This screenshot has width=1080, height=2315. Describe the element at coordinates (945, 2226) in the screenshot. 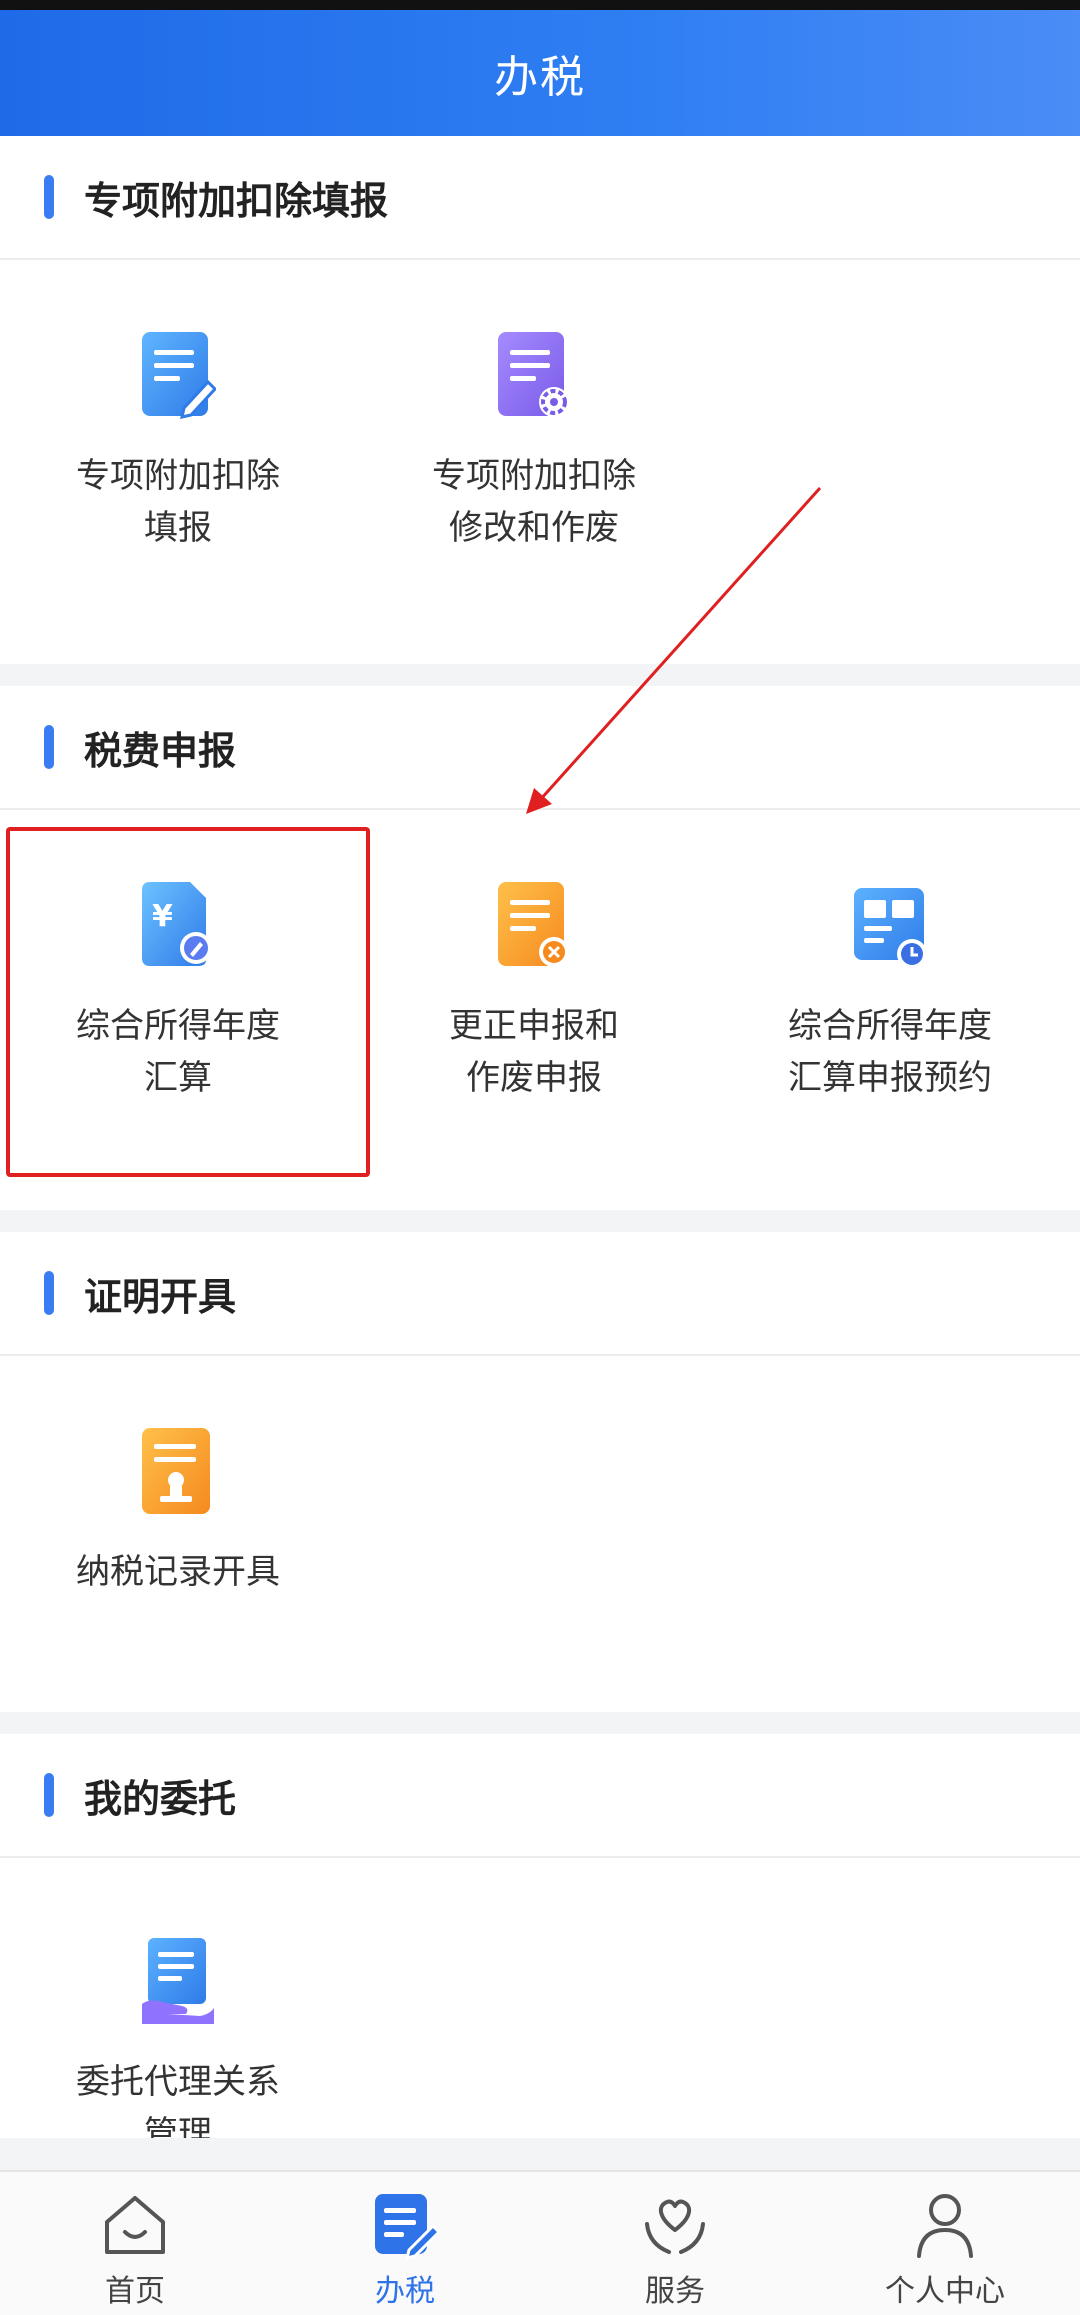

I see `person-icon` at that location.